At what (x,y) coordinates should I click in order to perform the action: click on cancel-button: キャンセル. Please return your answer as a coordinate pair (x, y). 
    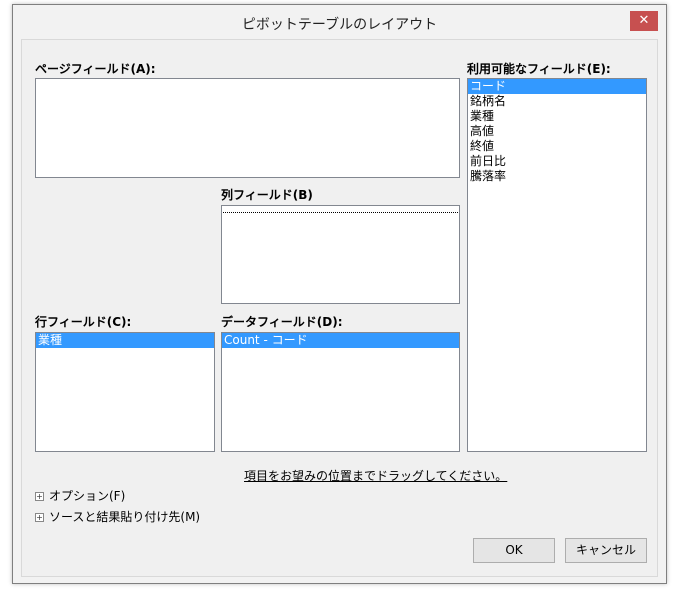
    Looking at the image, I should click on (606, 550).